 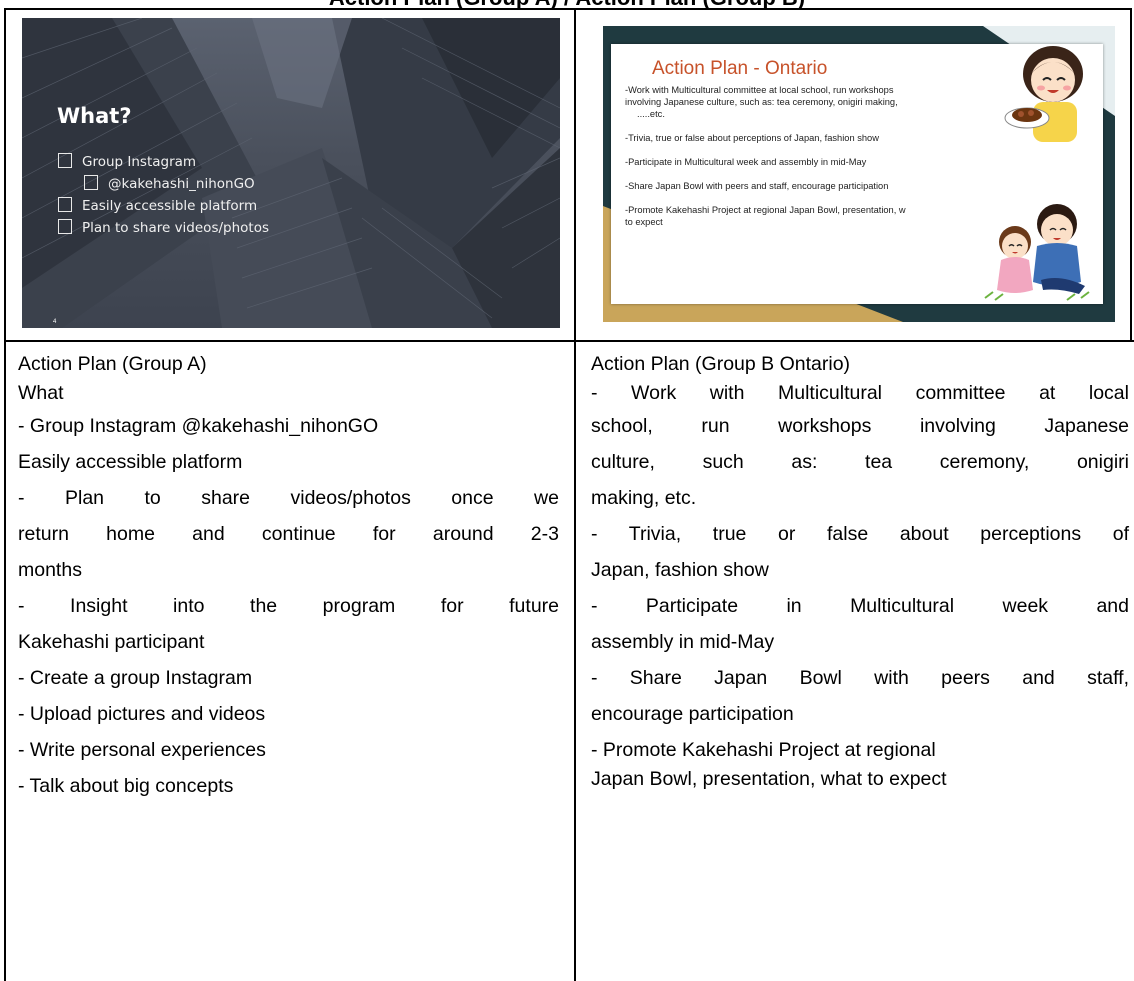 I want to click on text-line: - Insight into the program for future, so click(x=288, y=606).